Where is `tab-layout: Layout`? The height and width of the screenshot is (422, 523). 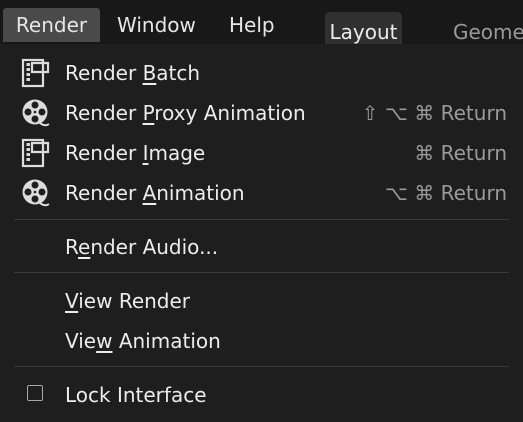 tab-layout: Layout is located at coordinates (363, 29).